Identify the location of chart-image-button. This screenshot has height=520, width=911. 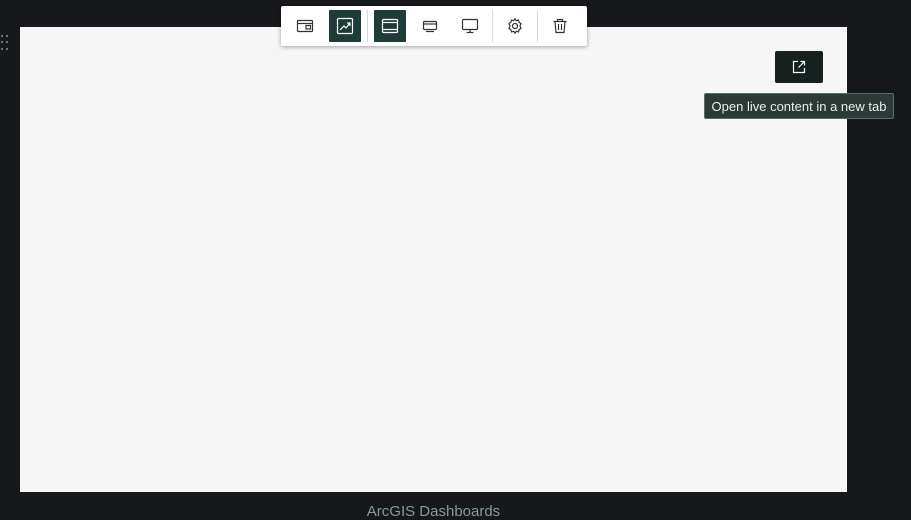
(345, 26).